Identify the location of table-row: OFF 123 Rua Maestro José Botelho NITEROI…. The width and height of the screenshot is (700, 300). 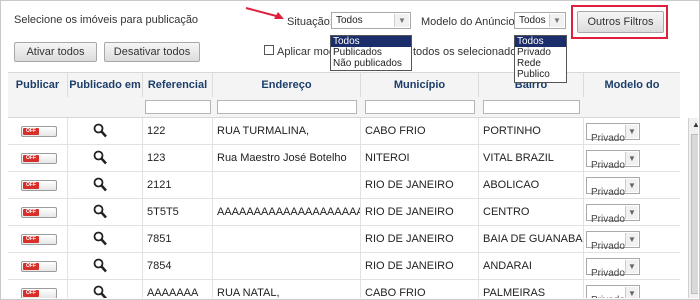
(344, 158).